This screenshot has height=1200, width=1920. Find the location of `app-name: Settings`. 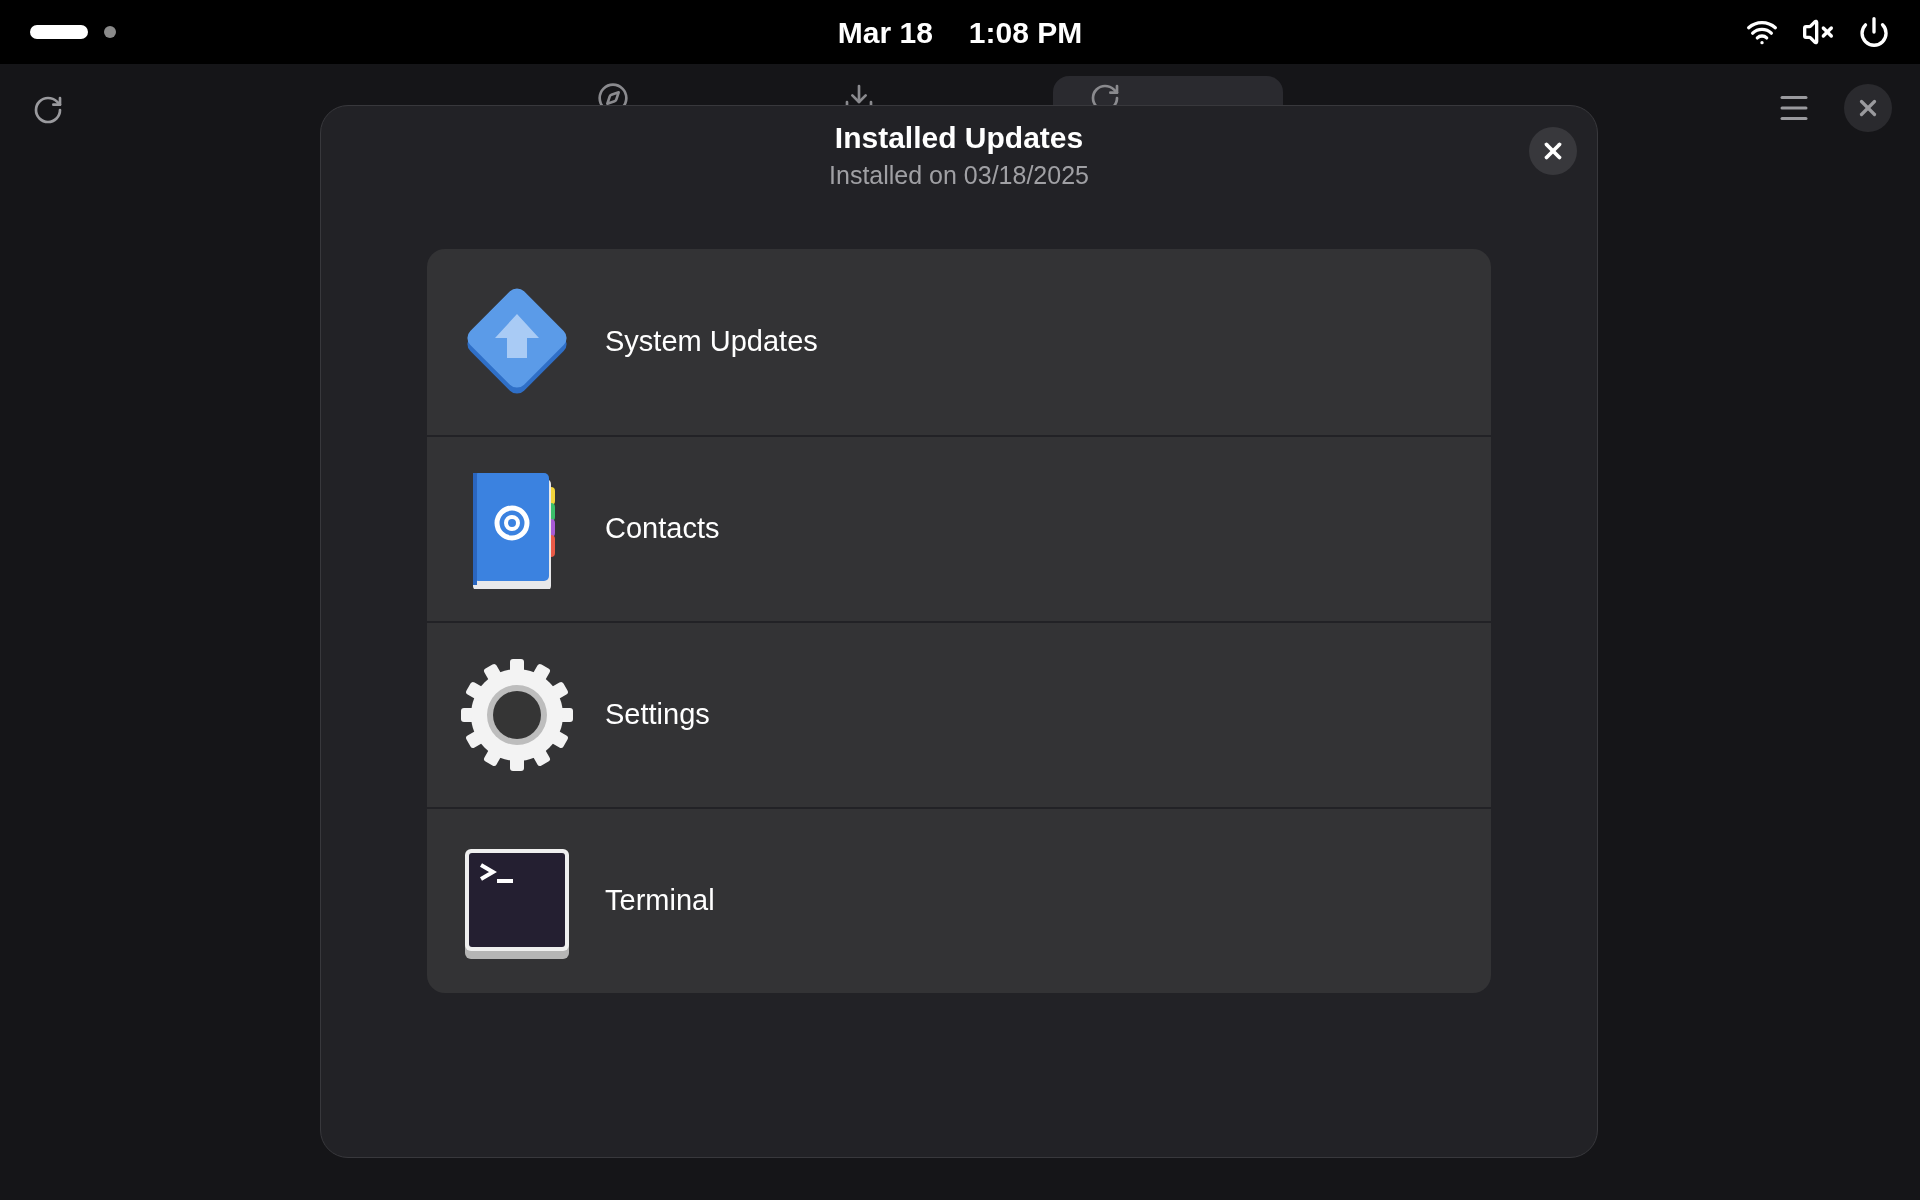

app-name: Settings is located at coordinates (657, 715).